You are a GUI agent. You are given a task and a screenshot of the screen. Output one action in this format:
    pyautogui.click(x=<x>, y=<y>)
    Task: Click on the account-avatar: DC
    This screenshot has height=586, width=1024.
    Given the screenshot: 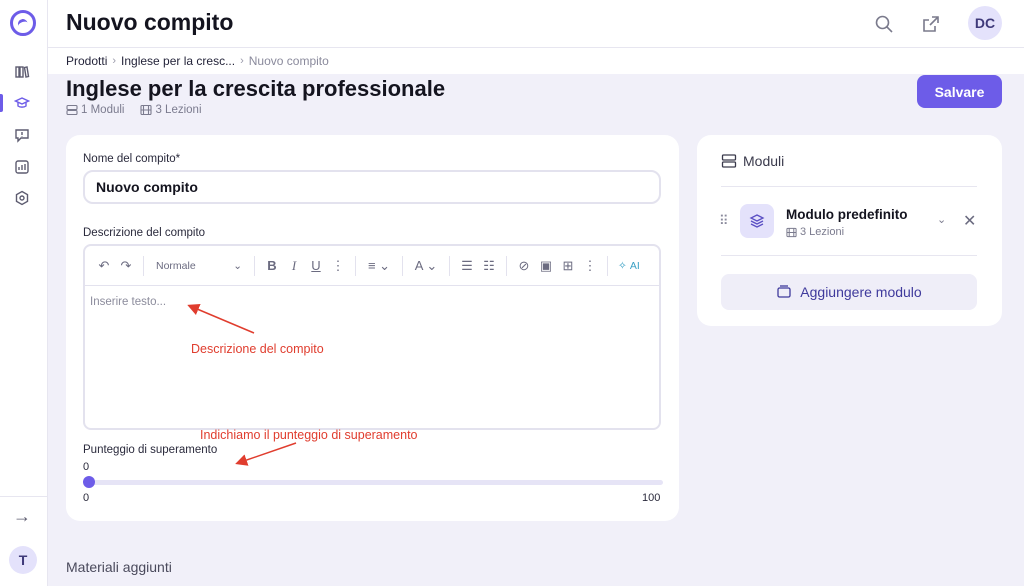 What is the action you would take?
    pyautogui.click(x=985, y=23)
    